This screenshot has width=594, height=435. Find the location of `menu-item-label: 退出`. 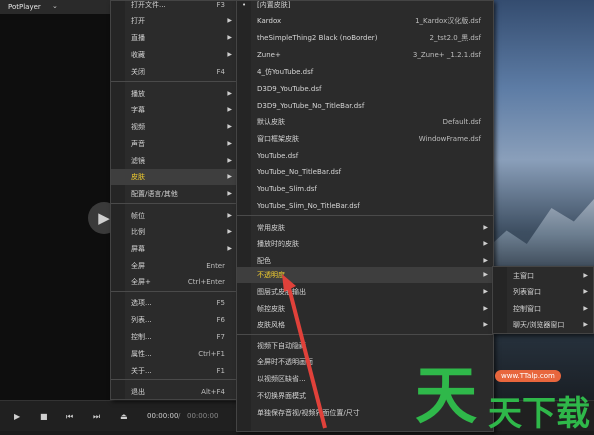

menu-item-label: 退出 is located at coordinates (138, 392).